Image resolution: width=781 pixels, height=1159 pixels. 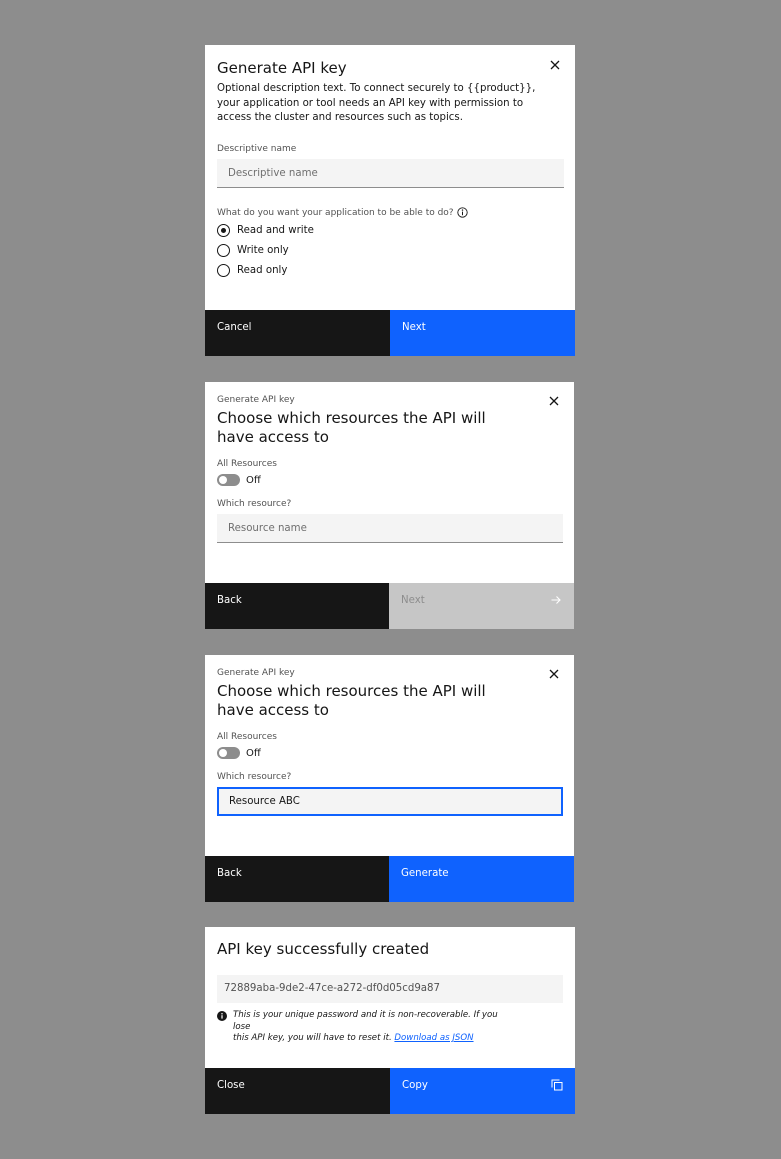 I want to click on info-filled-icon, so click(x=222, y=1016).